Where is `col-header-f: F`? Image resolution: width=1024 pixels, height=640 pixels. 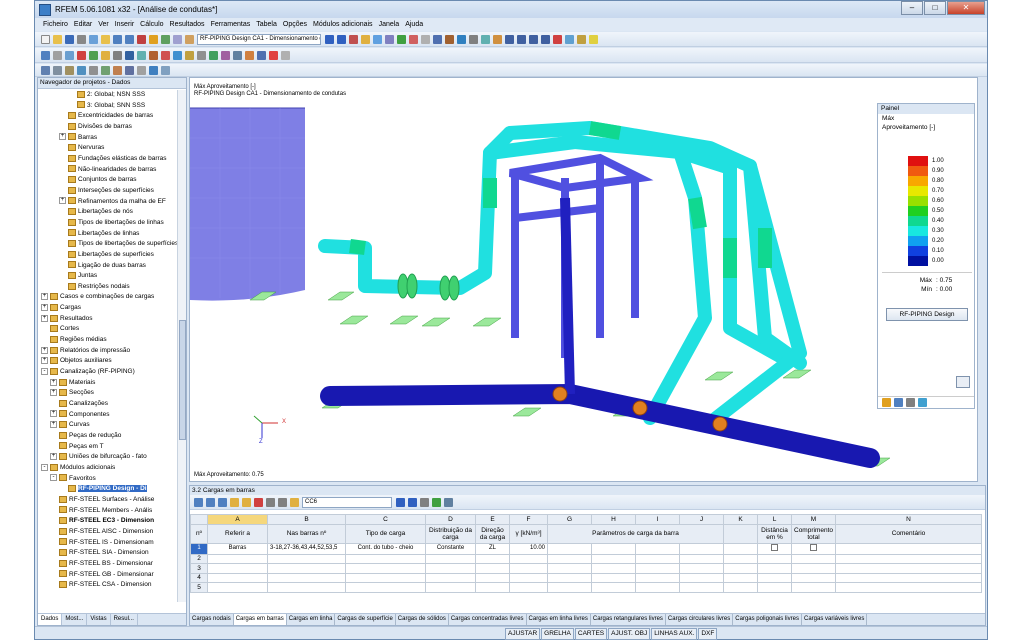
col-header-f: F is located at coordinates (528, 519).